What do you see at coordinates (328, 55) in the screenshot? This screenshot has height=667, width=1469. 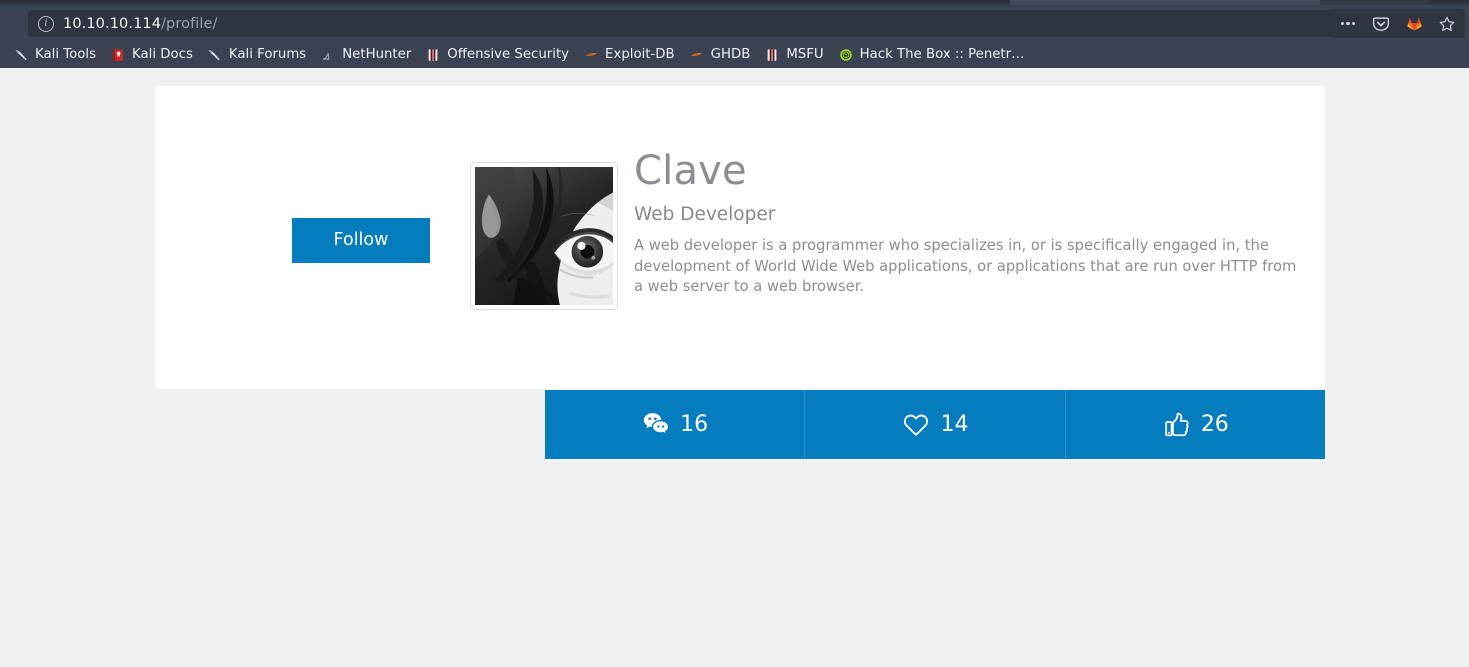 I see `nethunter-icon` at bounding box center [328, 55].